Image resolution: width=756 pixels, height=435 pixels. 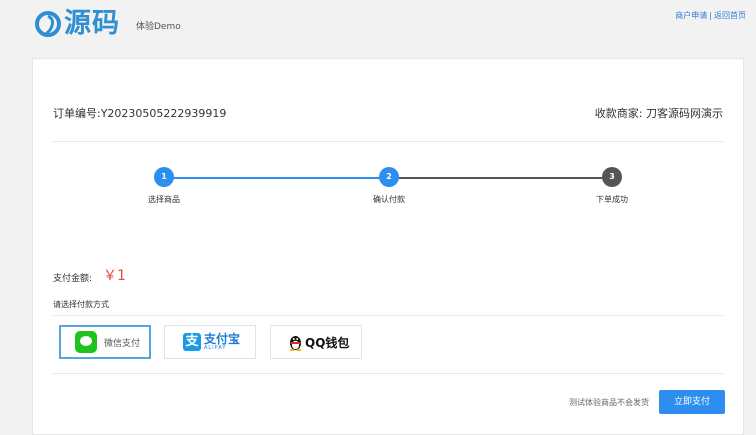 I want to click on wechat-pay-option: 微信支付, so click(x=105, y=342).